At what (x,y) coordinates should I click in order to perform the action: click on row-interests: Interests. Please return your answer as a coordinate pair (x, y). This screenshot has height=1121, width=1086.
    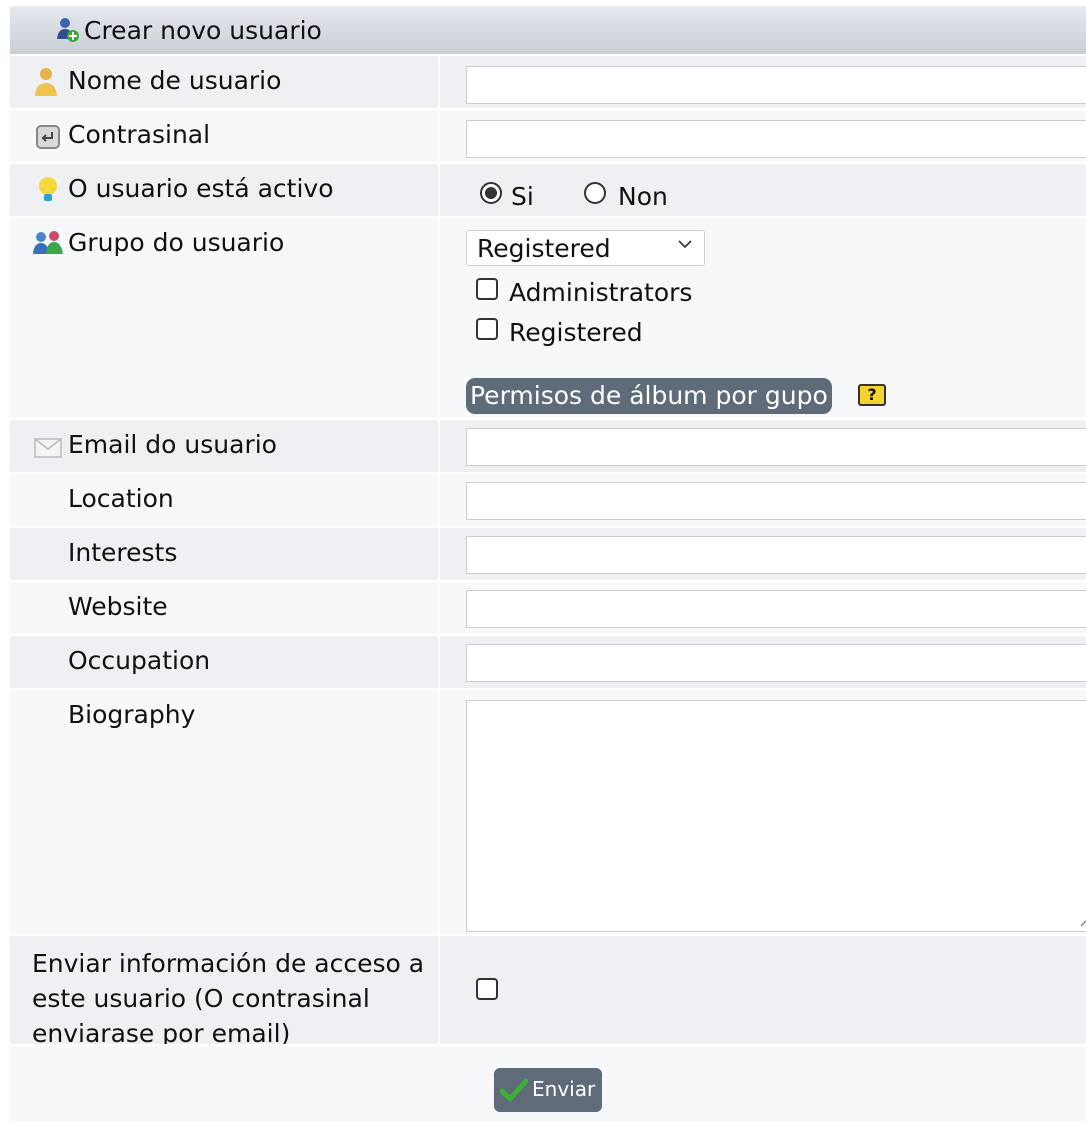
    Looking at the image, I should click on (548, 553).